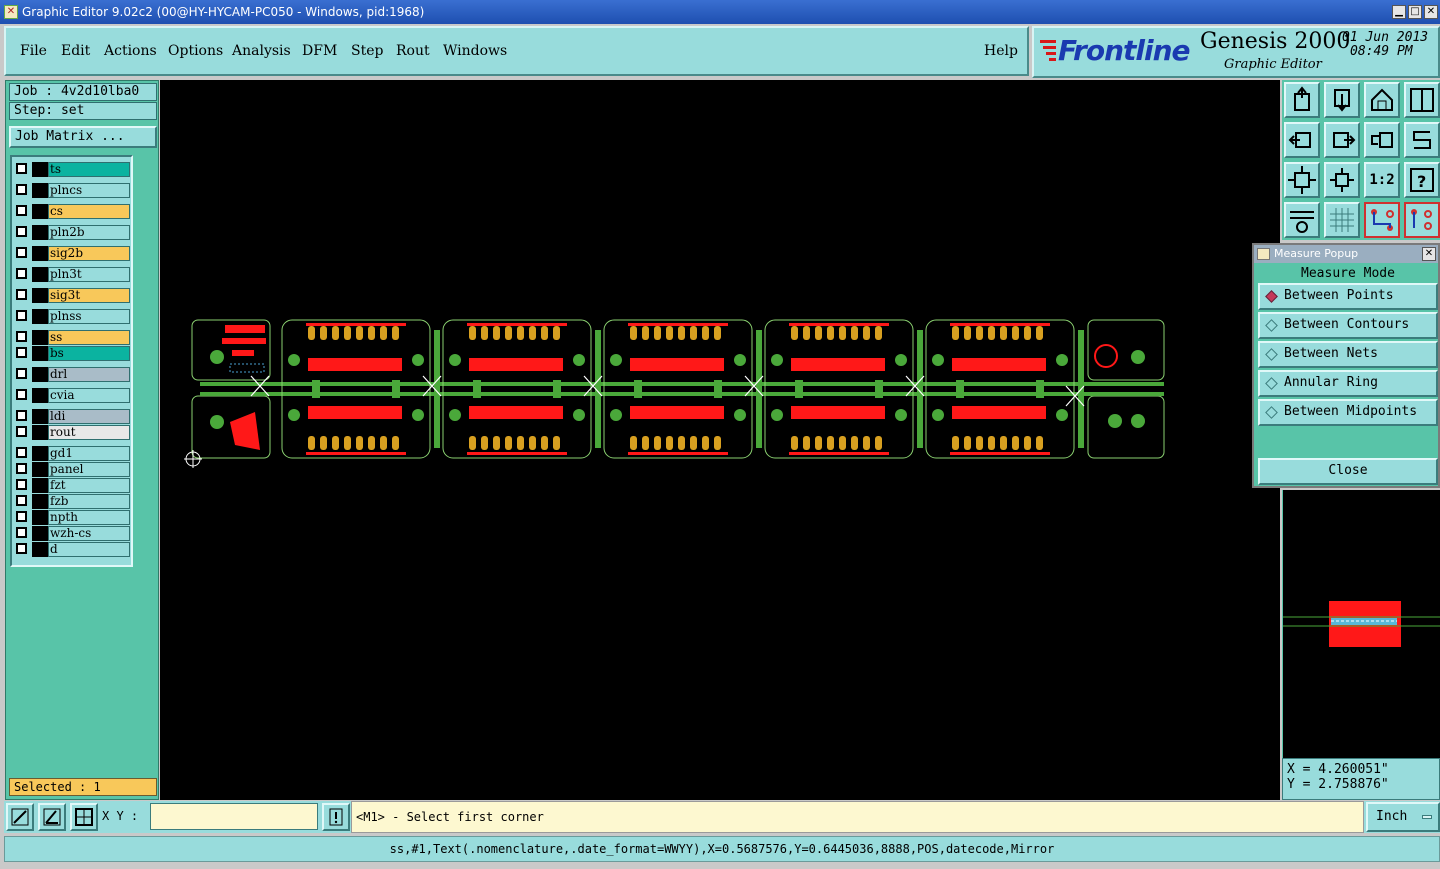 This screenshot has width=1440, height=869. I want to click on layer-row-fzb: fzb, so click(73, 501).